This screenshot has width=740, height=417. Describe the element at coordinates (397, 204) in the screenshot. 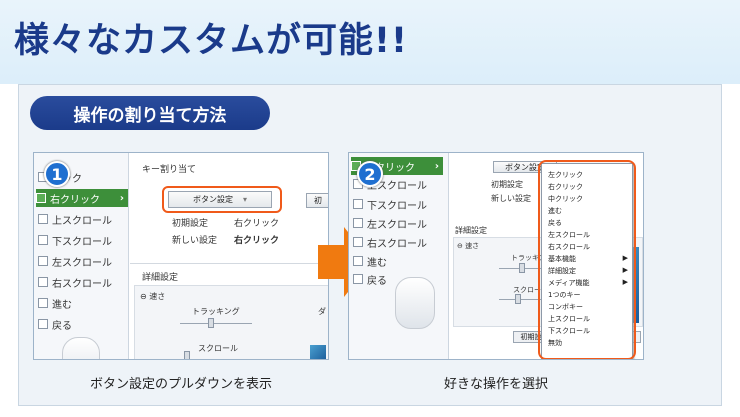

I see `step2-item-scroll-down: 下スクロール` at that location.